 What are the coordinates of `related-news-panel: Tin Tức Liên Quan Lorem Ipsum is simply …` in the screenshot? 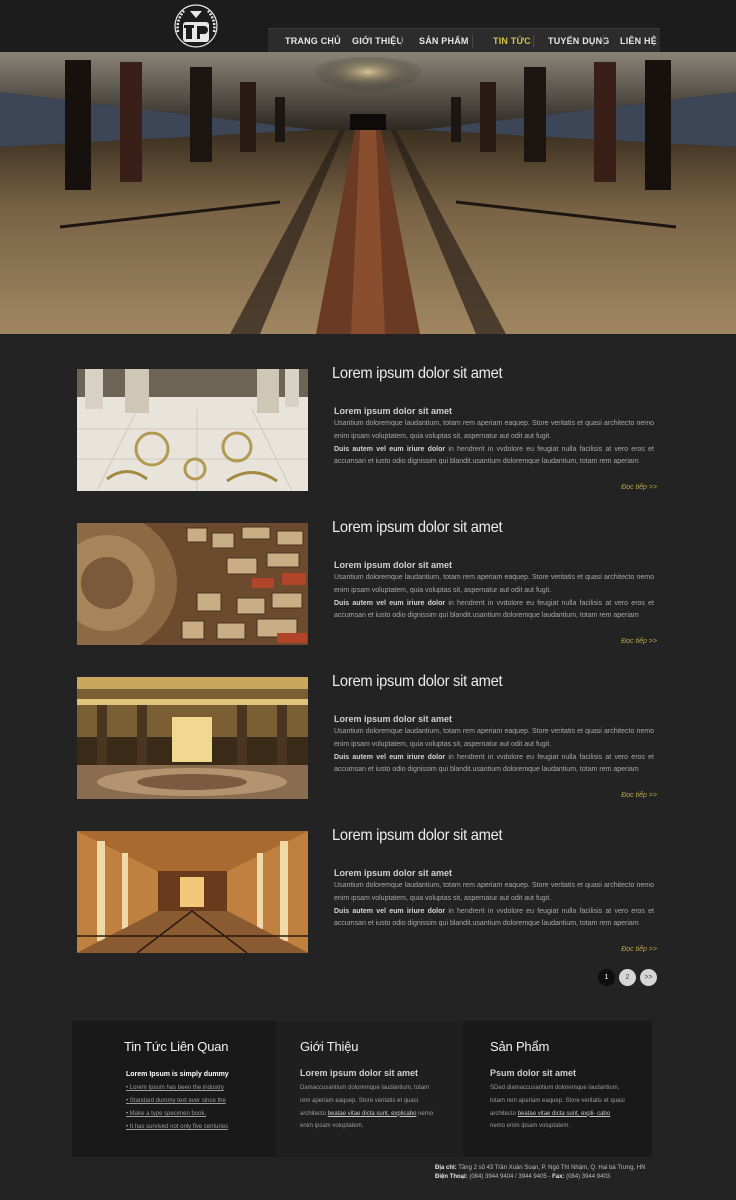 It's located at (174, 1089).